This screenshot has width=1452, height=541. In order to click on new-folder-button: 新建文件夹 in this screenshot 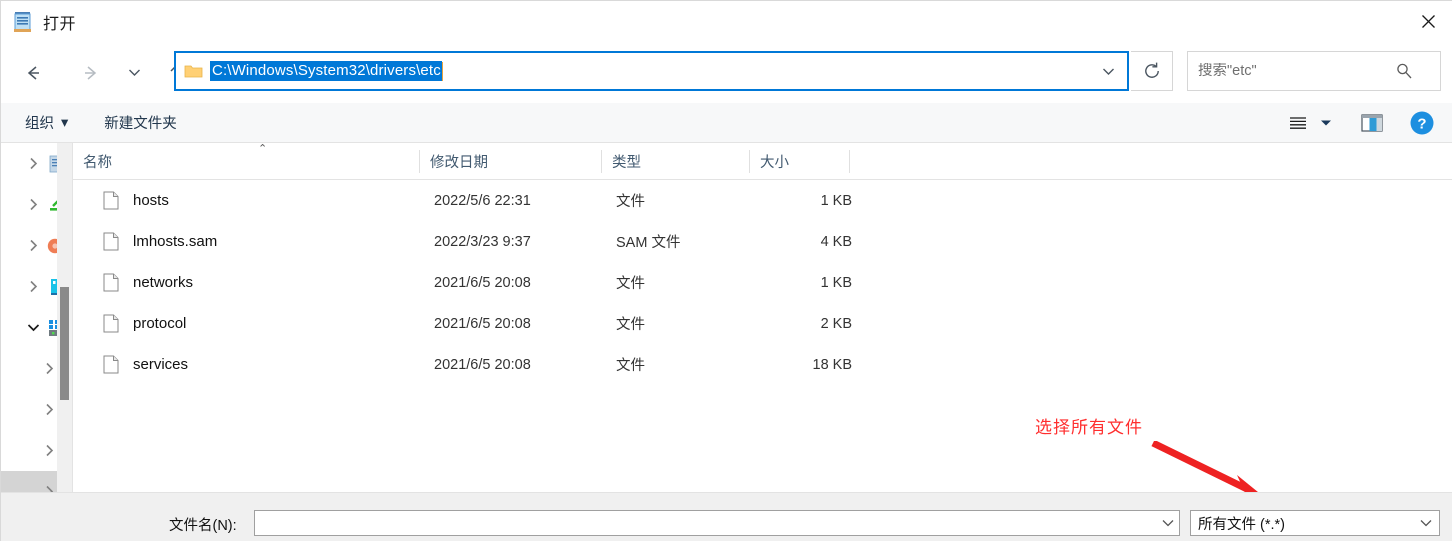, I will do `click(140, 123)`.